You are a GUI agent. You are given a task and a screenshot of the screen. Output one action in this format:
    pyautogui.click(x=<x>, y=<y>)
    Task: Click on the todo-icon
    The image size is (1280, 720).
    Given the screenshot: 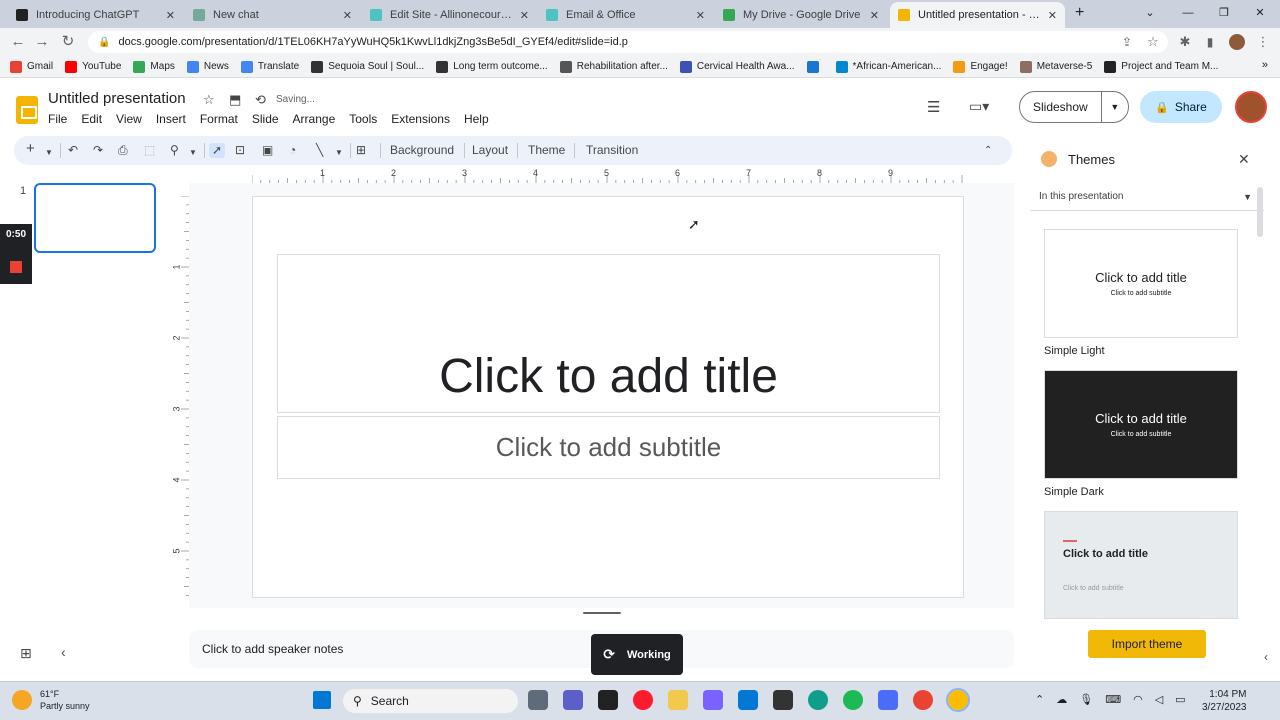 What is the action you would take?
    pyautogui.click(x=888, y=700)
    